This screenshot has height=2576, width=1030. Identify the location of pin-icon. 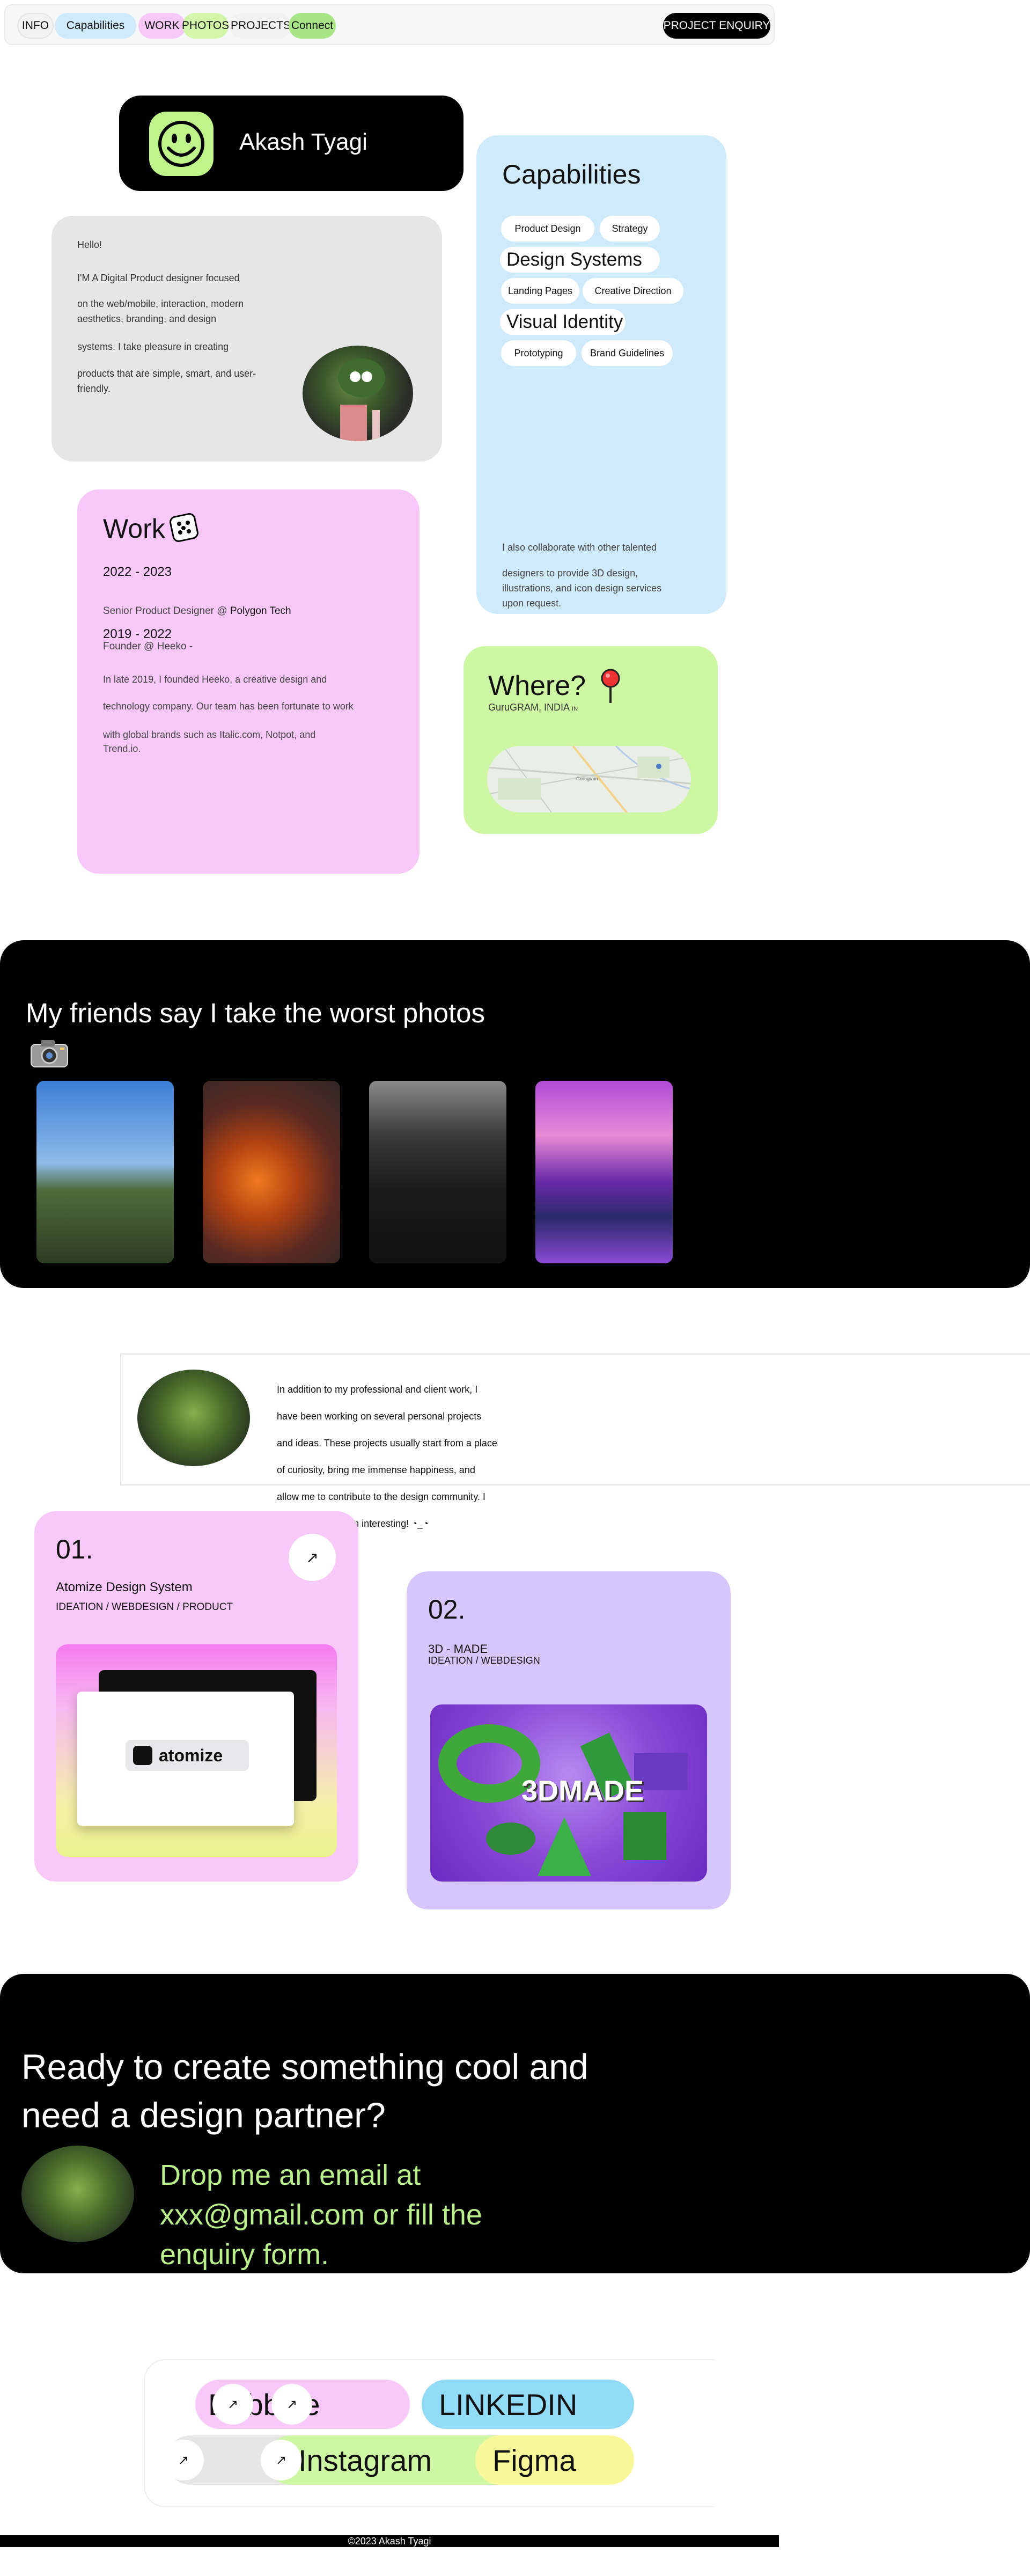
(611, 688).